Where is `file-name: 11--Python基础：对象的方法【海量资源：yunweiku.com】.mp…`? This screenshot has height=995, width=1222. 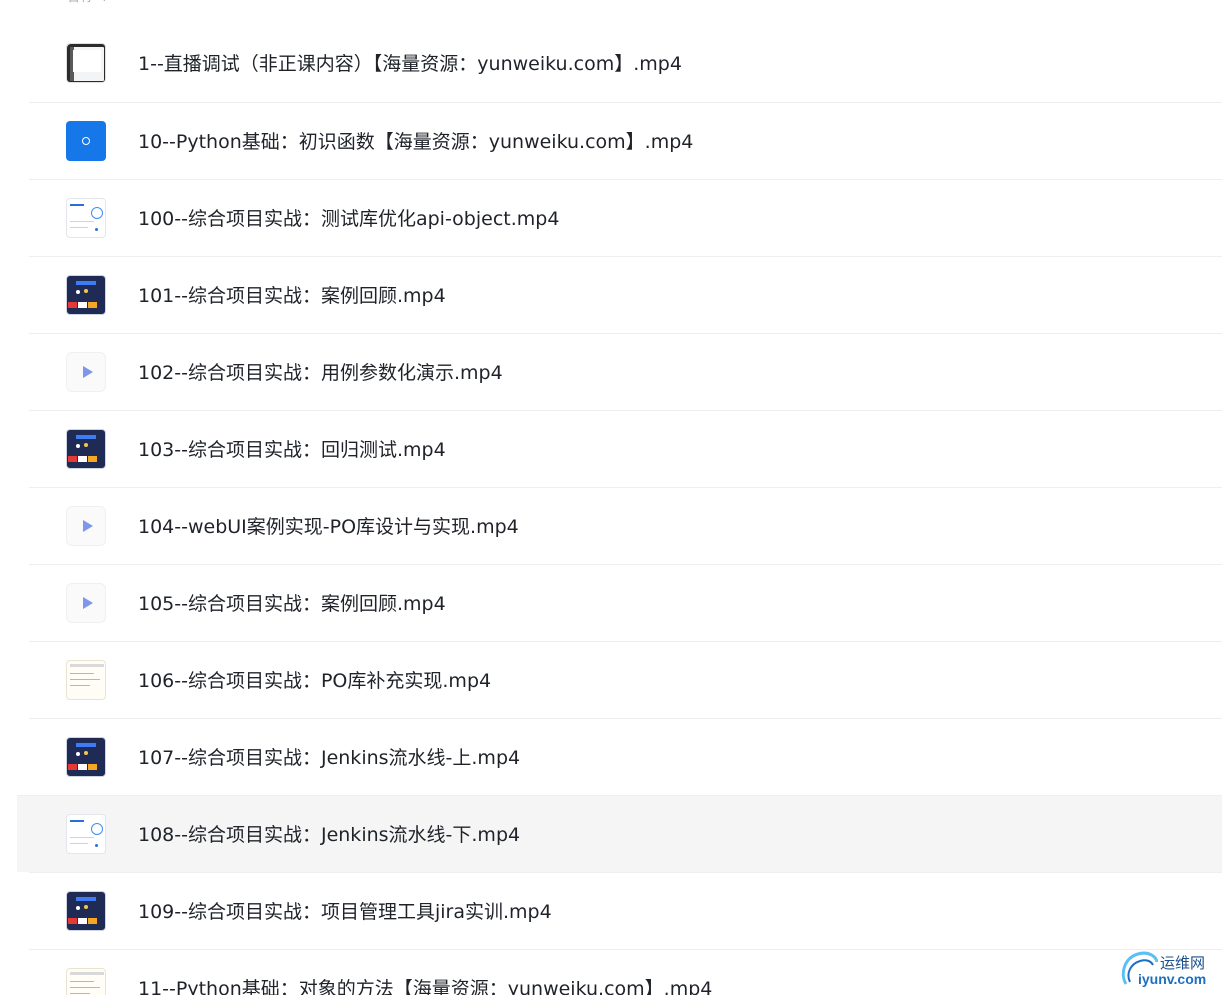 file-name: 11--Python基础：对象的方法【海量资源：yunweiku.com】.mp… is located at coordinates (425, 986).